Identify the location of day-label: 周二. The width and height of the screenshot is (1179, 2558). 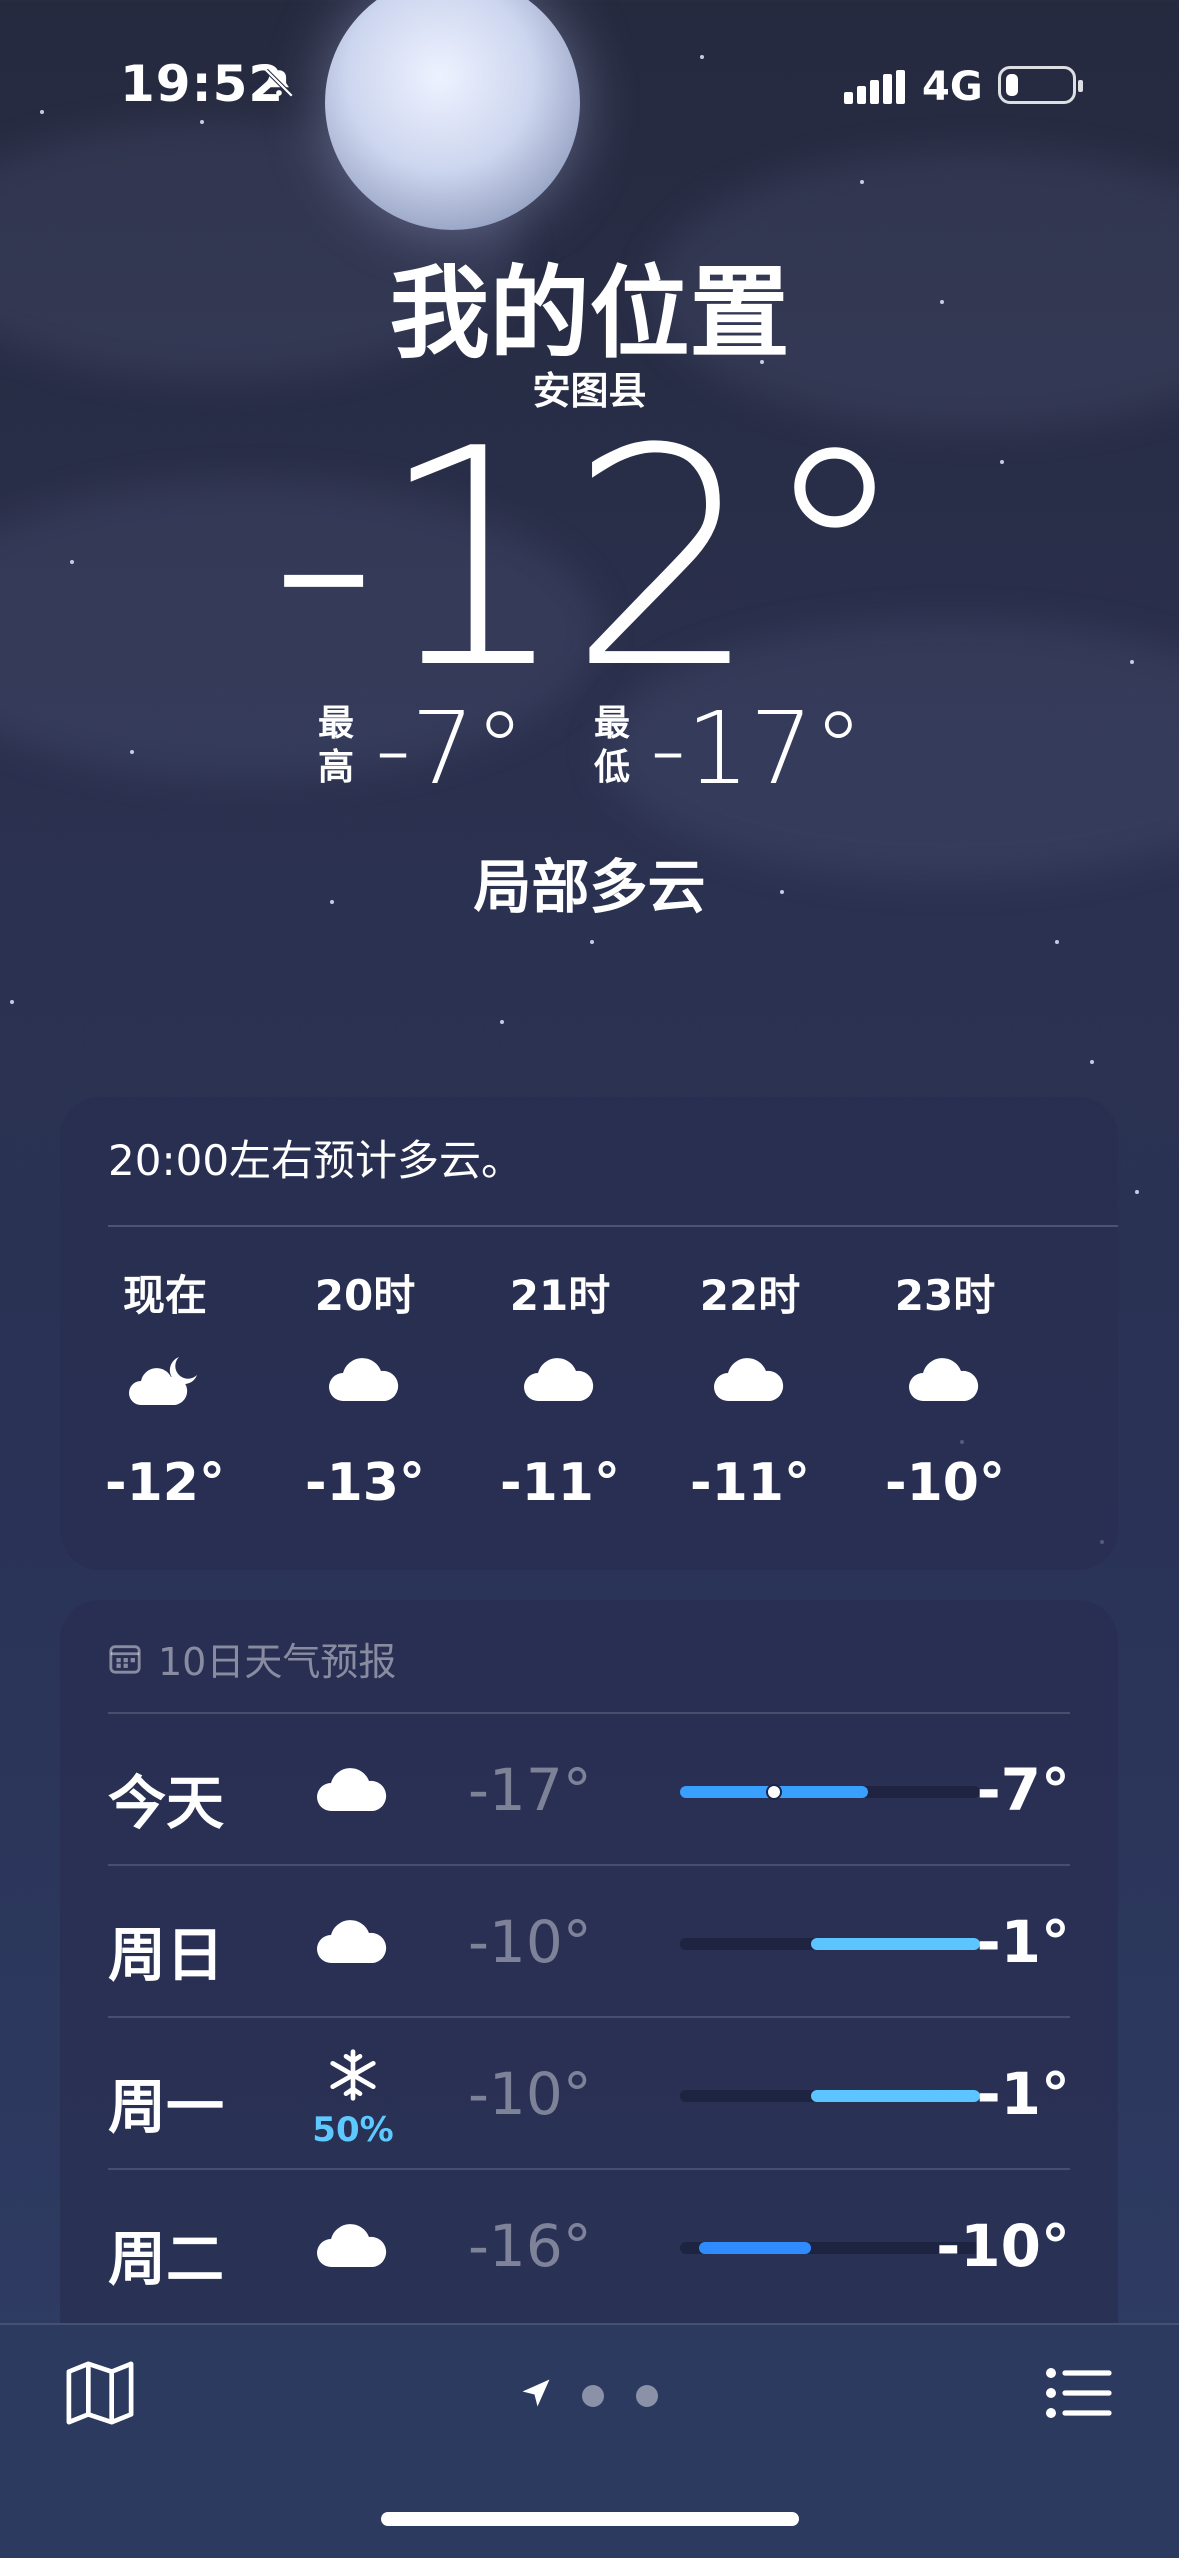
(166, 2259).